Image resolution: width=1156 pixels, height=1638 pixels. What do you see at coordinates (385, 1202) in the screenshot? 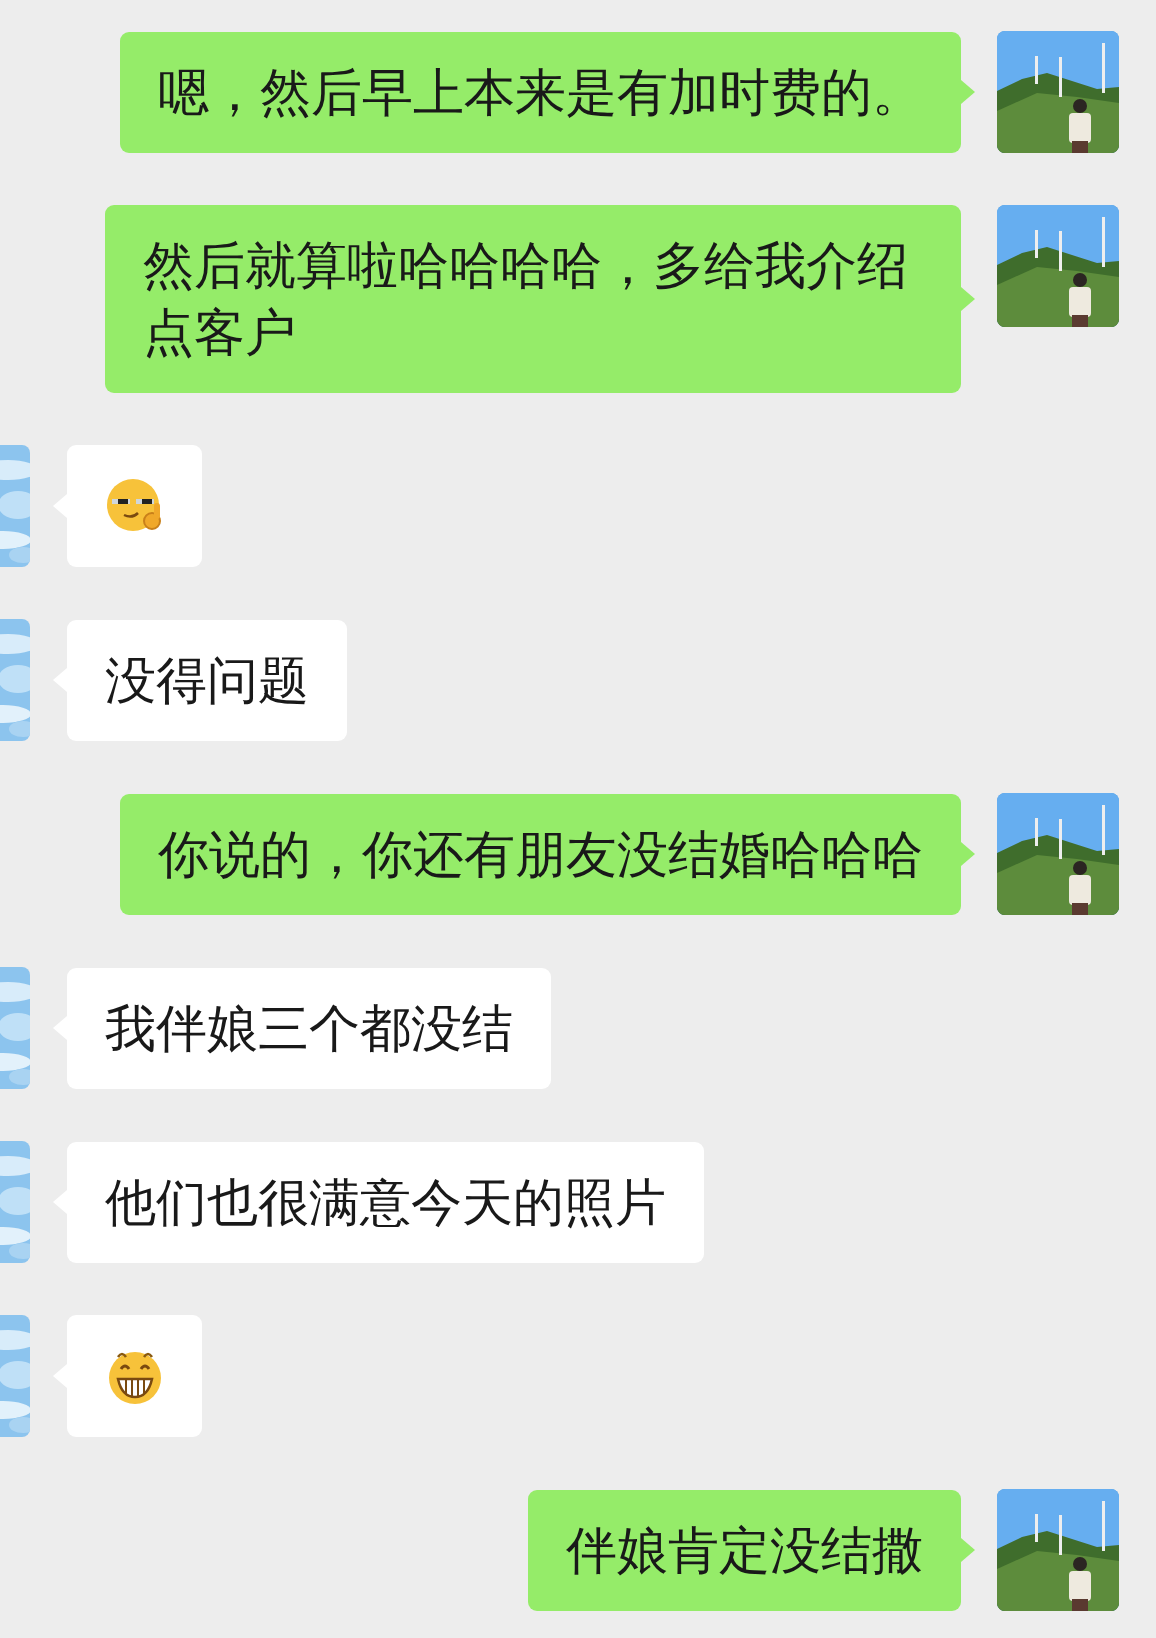
I see `message-bubble: 他们也很满意今天的照片` at bounding box center [385, 1202].